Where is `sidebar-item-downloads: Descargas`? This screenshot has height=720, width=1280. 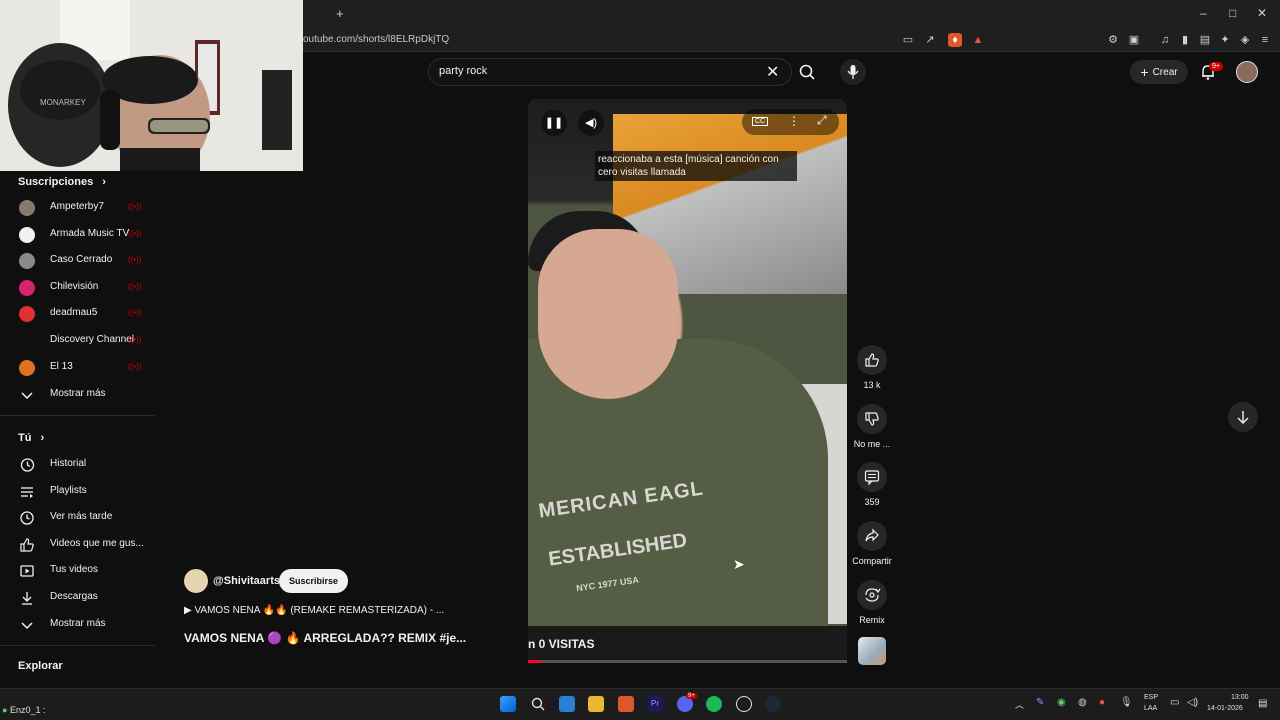 sidebar-item-downloads: Descargas is located at coordinates (77, 598).